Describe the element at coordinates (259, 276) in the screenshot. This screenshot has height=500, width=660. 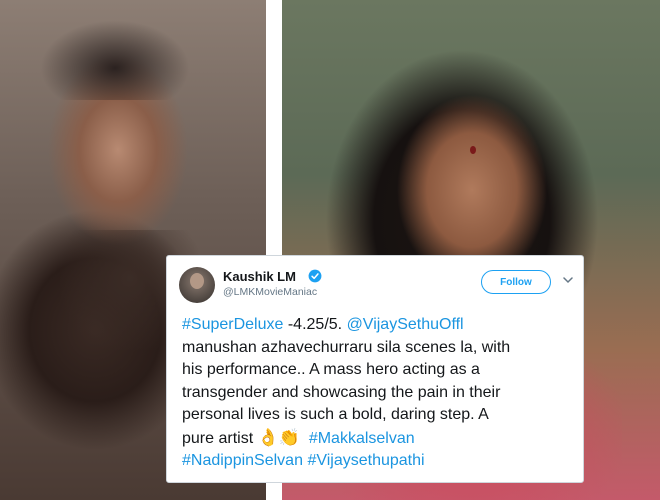
I see `display-name: Kaushik LM` at that location.